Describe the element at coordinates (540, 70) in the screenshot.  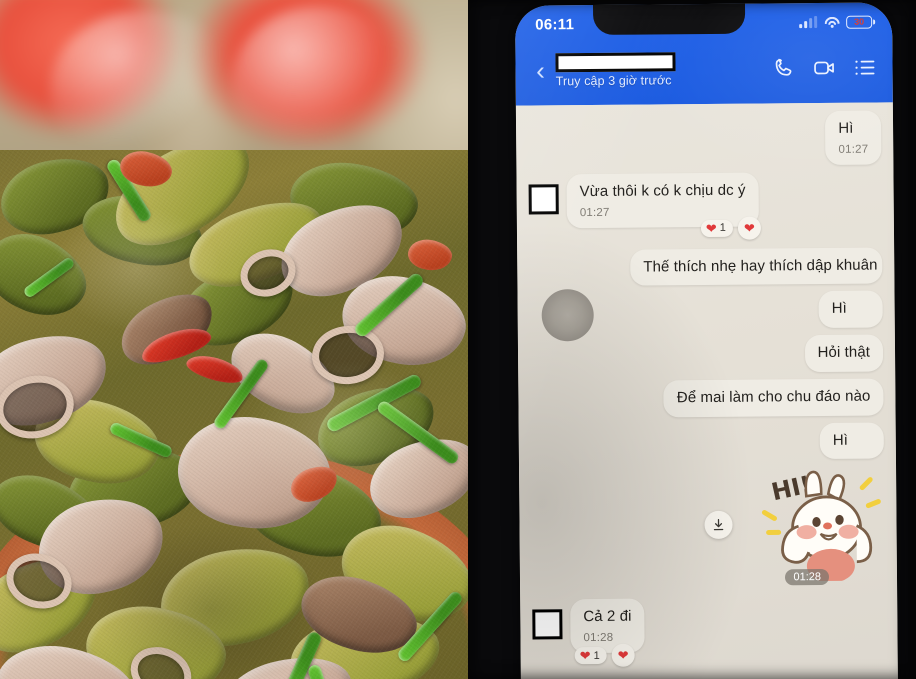
I see `back-chevron-icon: ‹` at that location.